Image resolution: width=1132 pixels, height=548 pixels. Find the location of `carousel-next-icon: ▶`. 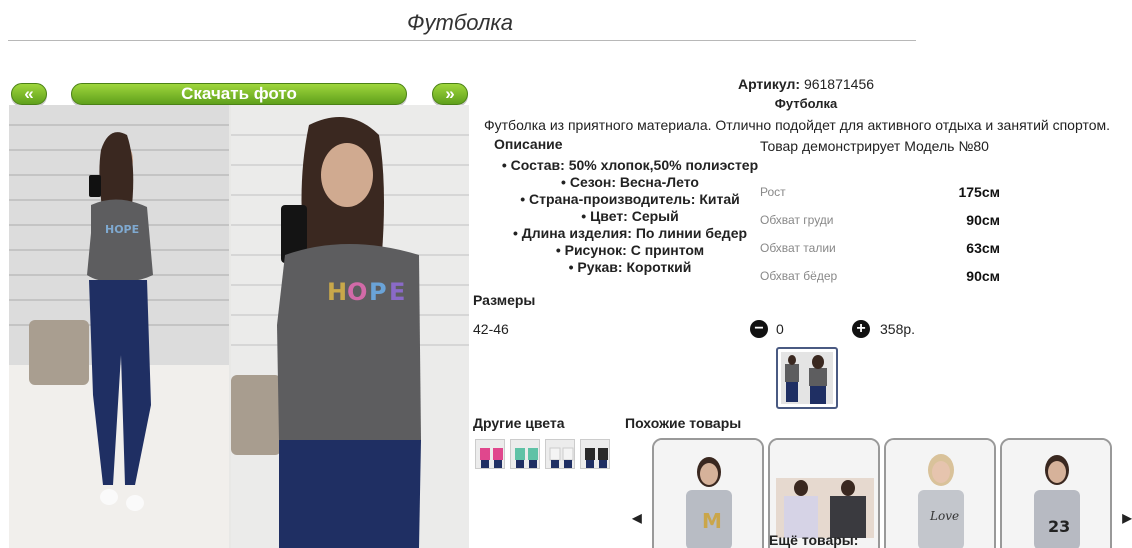

carousel-next-icon: ▶ is located at coordinates (1126, 518).